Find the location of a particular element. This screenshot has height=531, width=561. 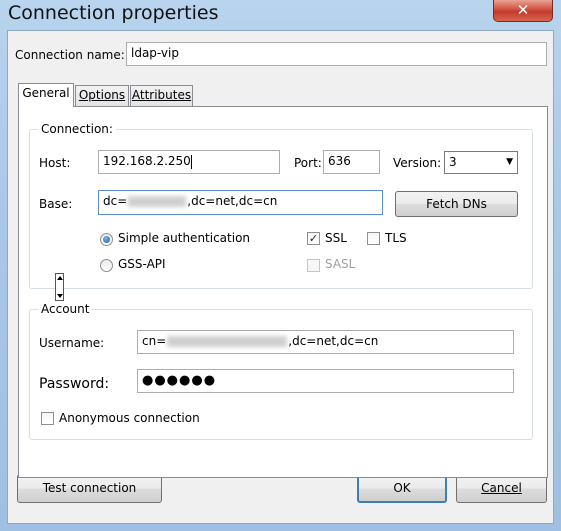

password-input: ●●●●●● is located at coordinates (325, 381).